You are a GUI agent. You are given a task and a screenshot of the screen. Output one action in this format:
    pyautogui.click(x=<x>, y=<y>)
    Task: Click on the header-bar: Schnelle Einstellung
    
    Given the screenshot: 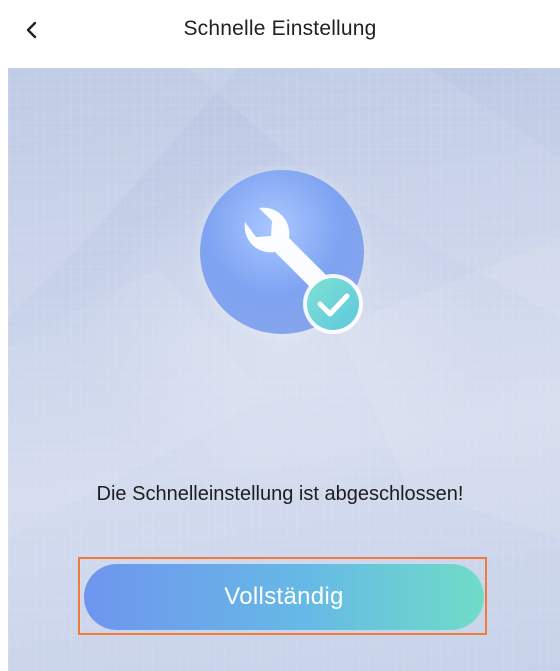 What is the action you would take?
    pyautogui.click(x=280, y=33)
    